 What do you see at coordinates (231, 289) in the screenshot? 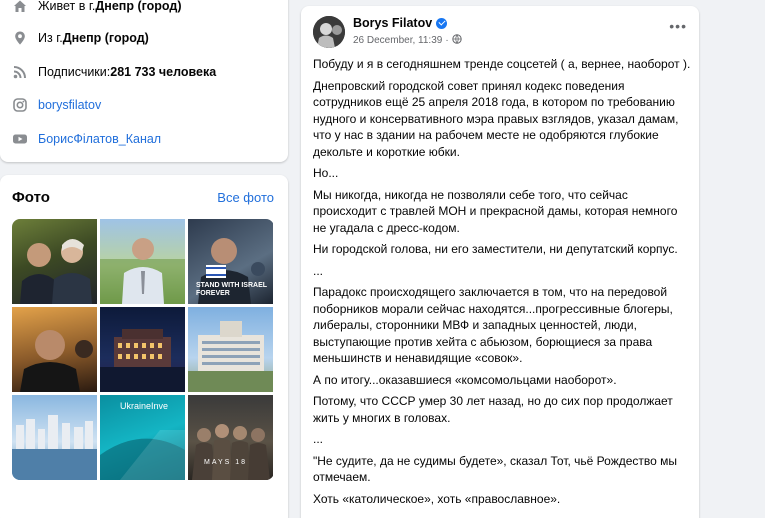
I see `photo-caption: STAND WITH ISRAEL FOREVER` at bounding box center [231, 289].